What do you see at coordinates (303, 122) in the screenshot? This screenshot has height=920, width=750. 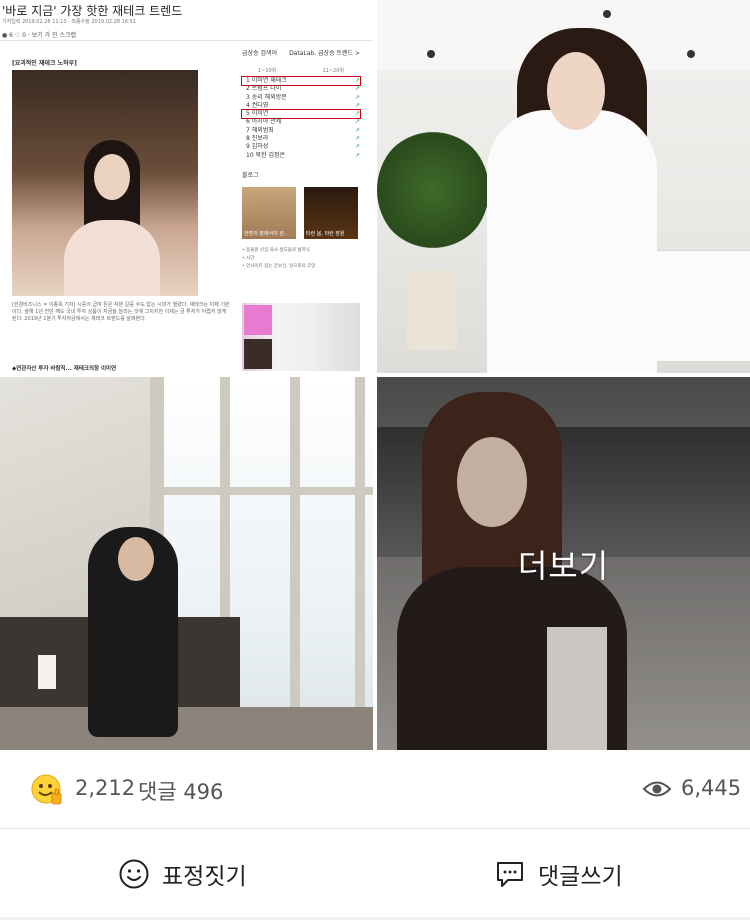 I see `rank-item: 6 아시아 관세 ↗` at bounding box center [303, 122].